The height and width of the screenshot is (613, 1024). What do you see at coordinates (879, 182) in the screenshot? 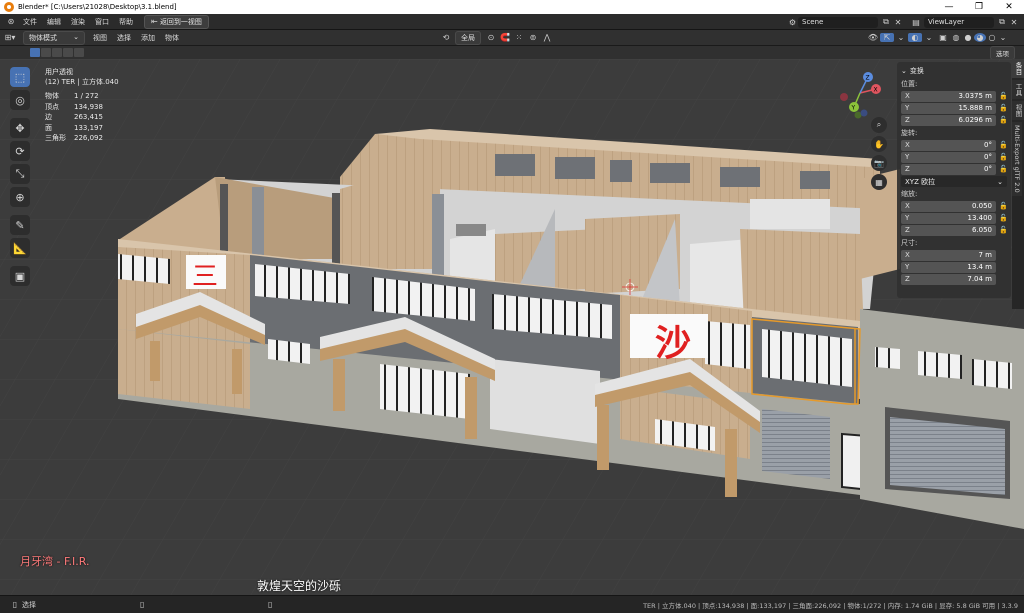
I see `perspective-grid-icon: ▦` at bounding box center [879, 182].